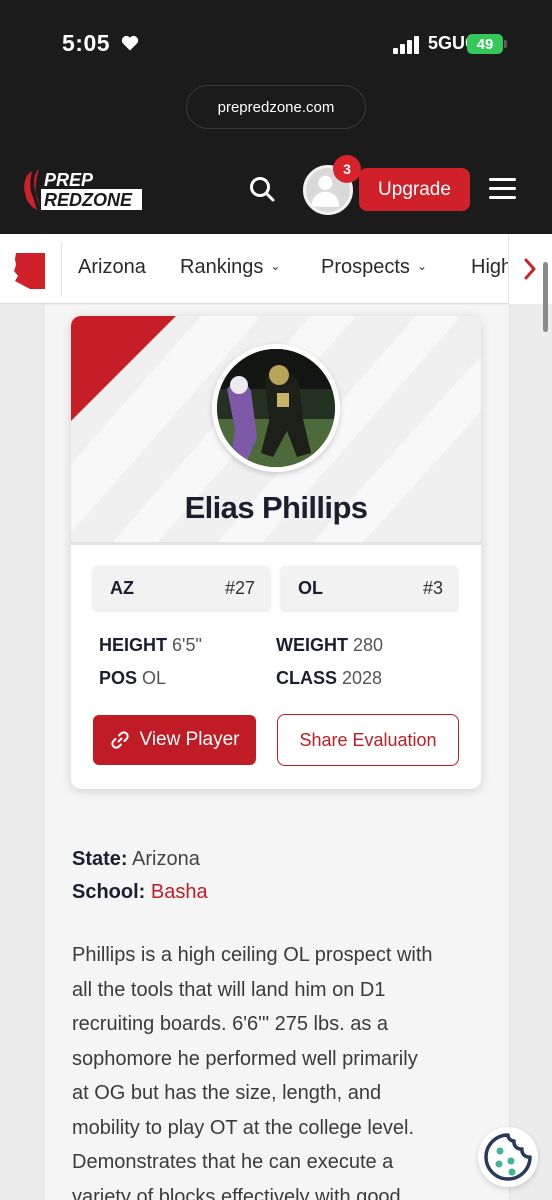 The image size is (552, 1200). Describe the element at coordinates (502, 189) in the screenshot. I see `hamburger-menu-icon` at that location.